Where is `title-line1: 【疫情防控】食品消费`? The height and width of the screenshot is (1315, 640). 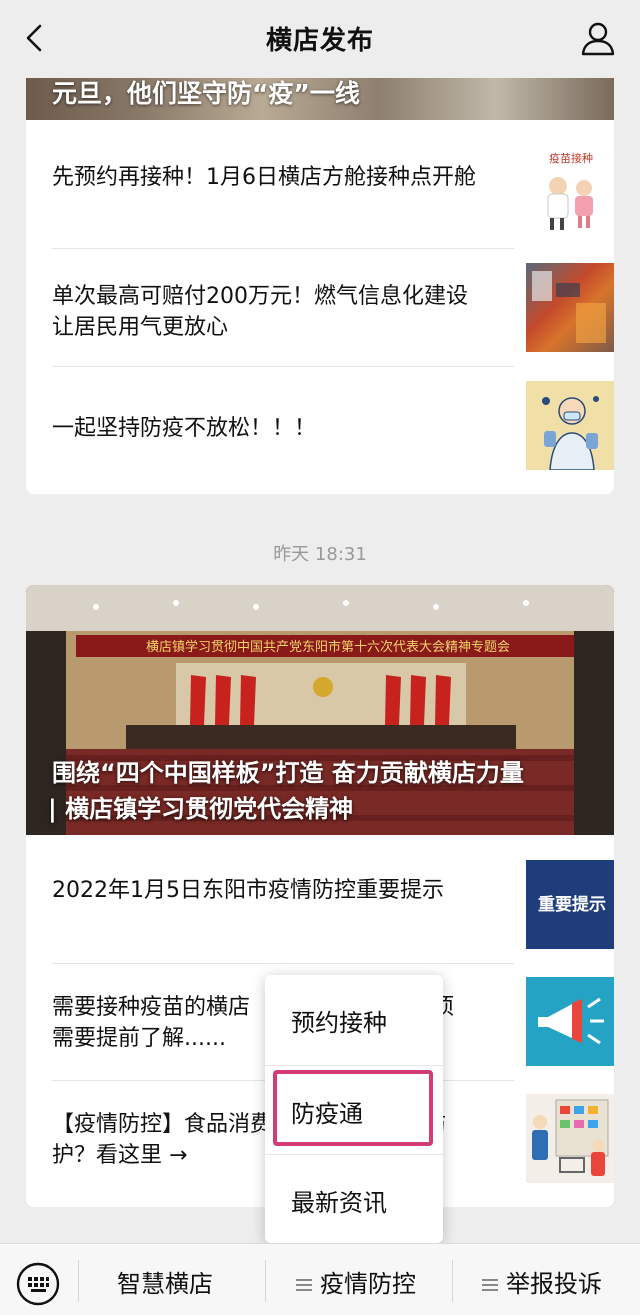 title-line1: 【疫情防控】食品消费 is located at coordinates (162, 1124).